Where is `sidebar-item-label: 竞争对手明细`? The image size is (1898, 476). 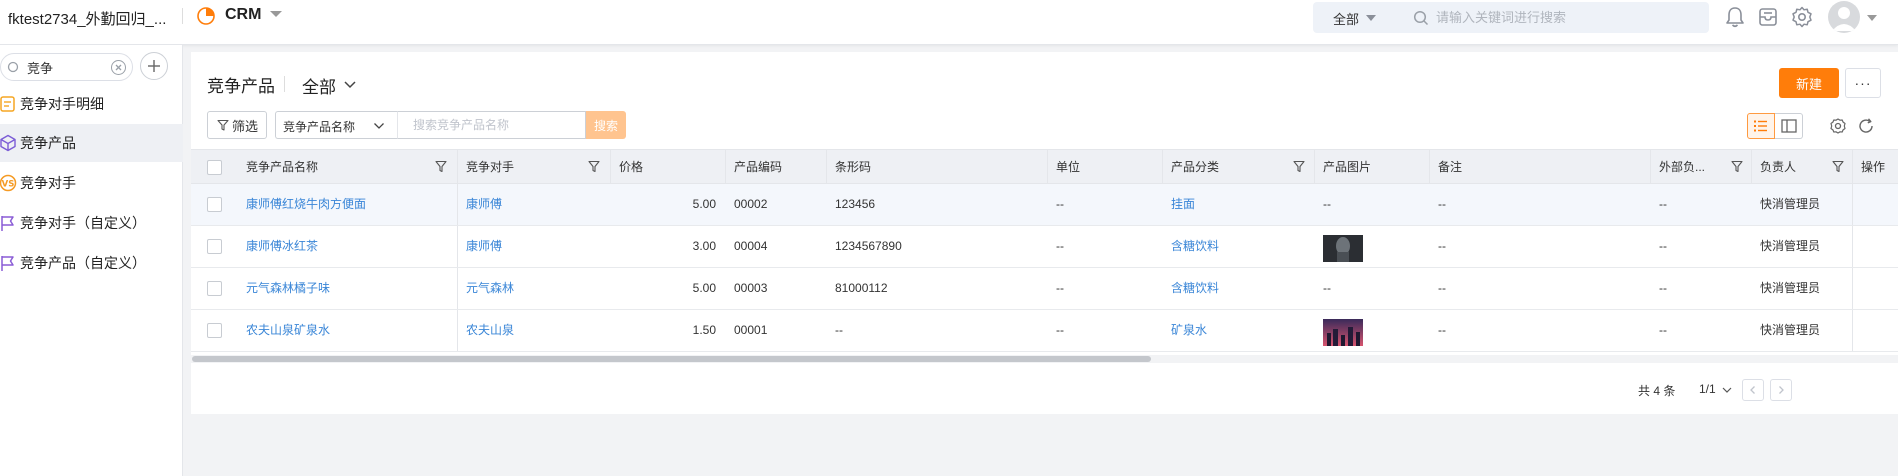
sidebar-item-label: 竞争对手明细 is located at coordinates (62, 104).